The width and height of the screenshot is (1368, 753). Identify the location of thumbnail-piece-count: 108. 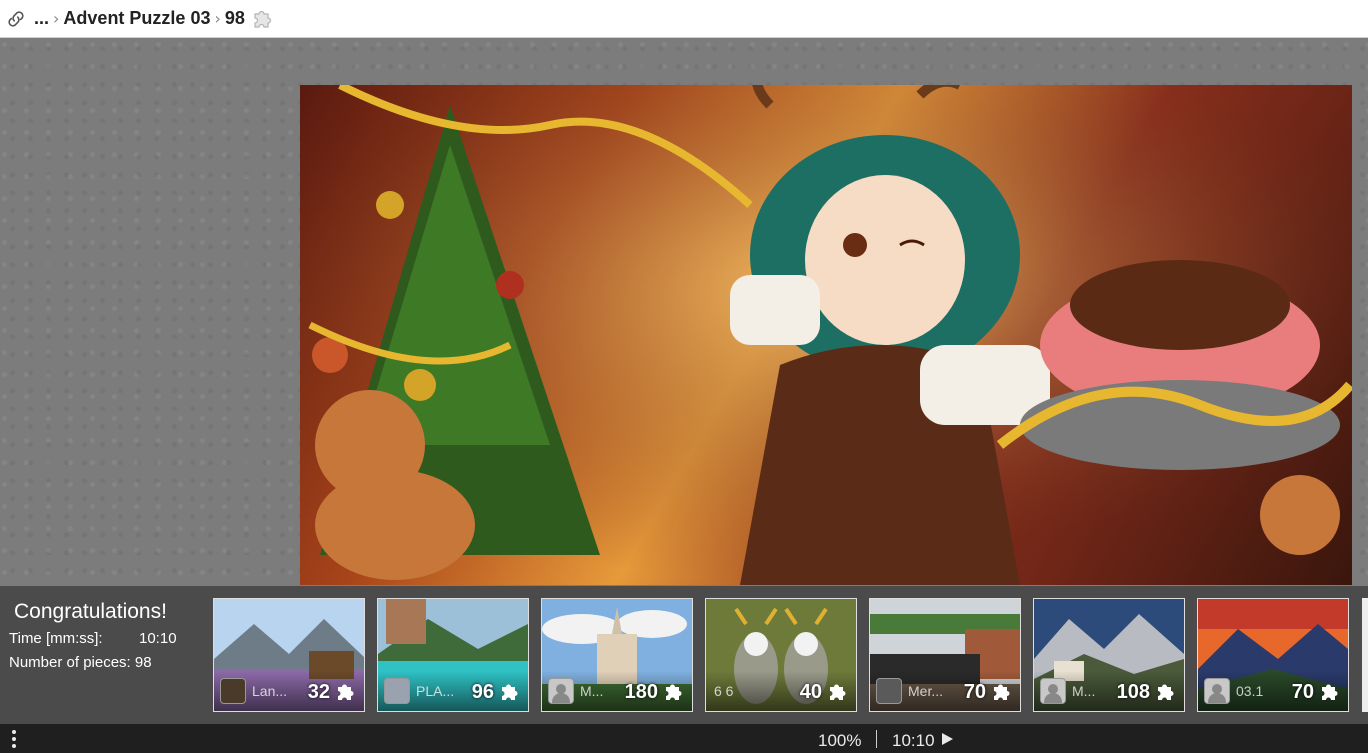
(1133, 692).